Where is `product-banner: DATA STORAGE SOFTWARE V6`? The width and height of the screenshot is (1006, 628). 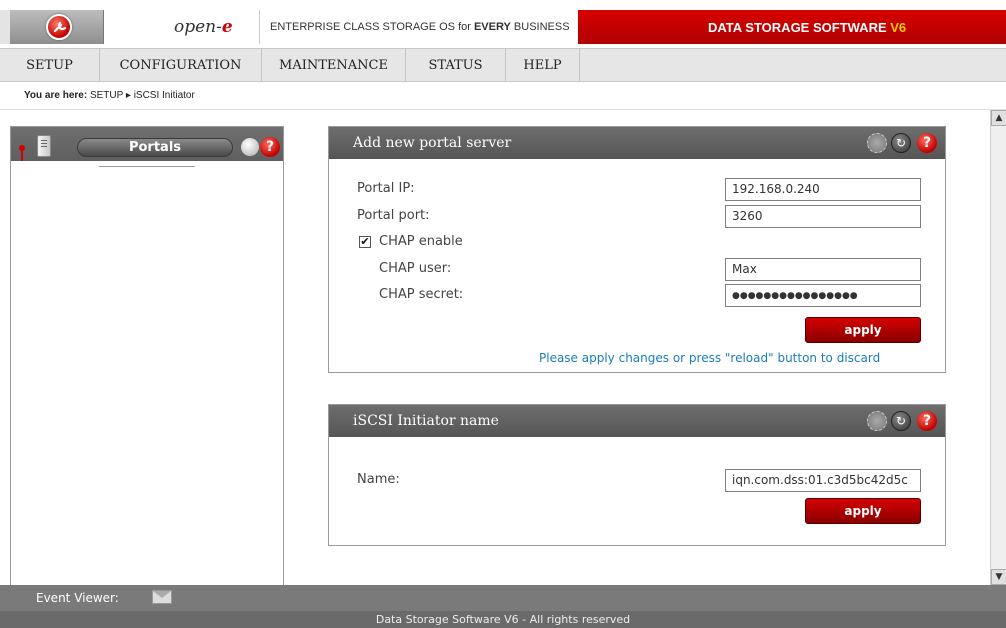
product-banner: DATA STORAGE SOFTWARE V6 is located at coordinates (792, 27).